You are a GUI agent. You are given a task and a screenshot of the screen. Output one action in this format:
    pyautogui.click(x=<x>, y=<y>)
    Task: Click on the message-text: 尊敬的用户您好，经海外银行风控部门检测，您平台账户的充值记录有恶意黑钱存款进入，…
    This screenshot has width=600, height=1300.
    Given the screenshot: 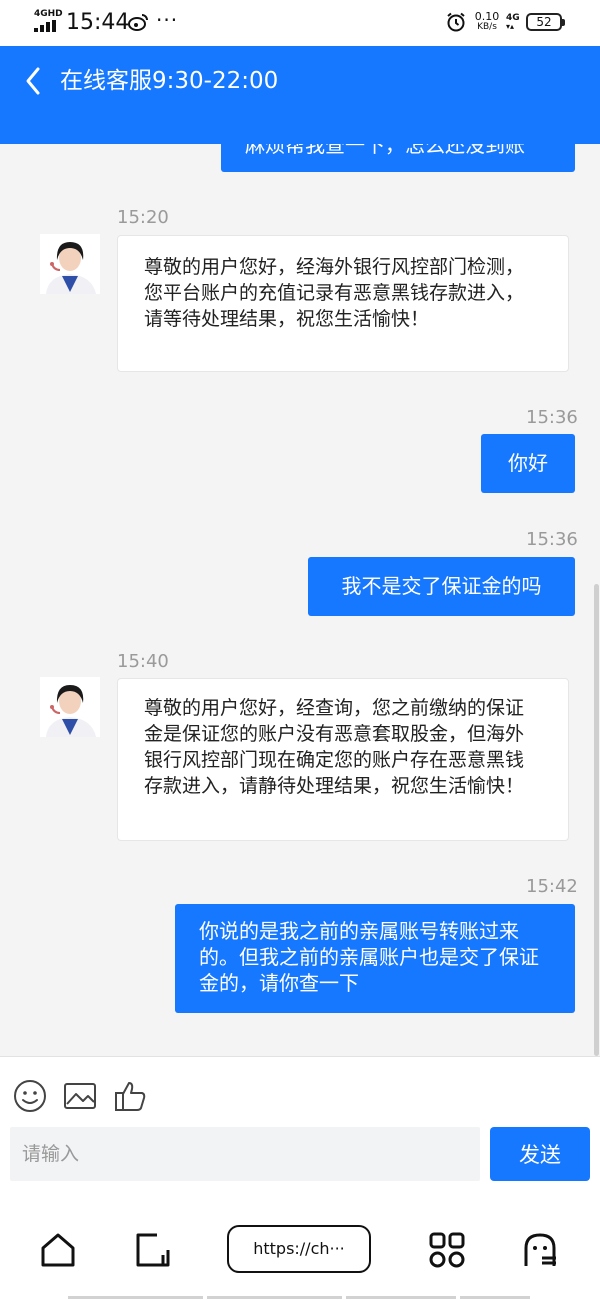 What is the action you would take?
    pyautogui.click(x=334, y=293)
    